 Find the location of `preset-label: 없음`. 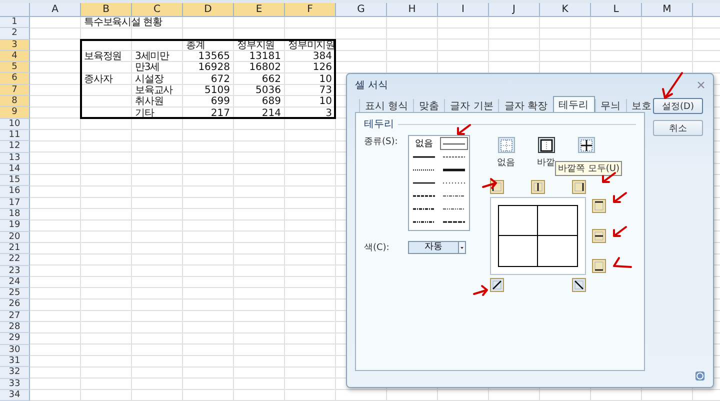

preset-label: 없음 is located at coordinates (506, 163).